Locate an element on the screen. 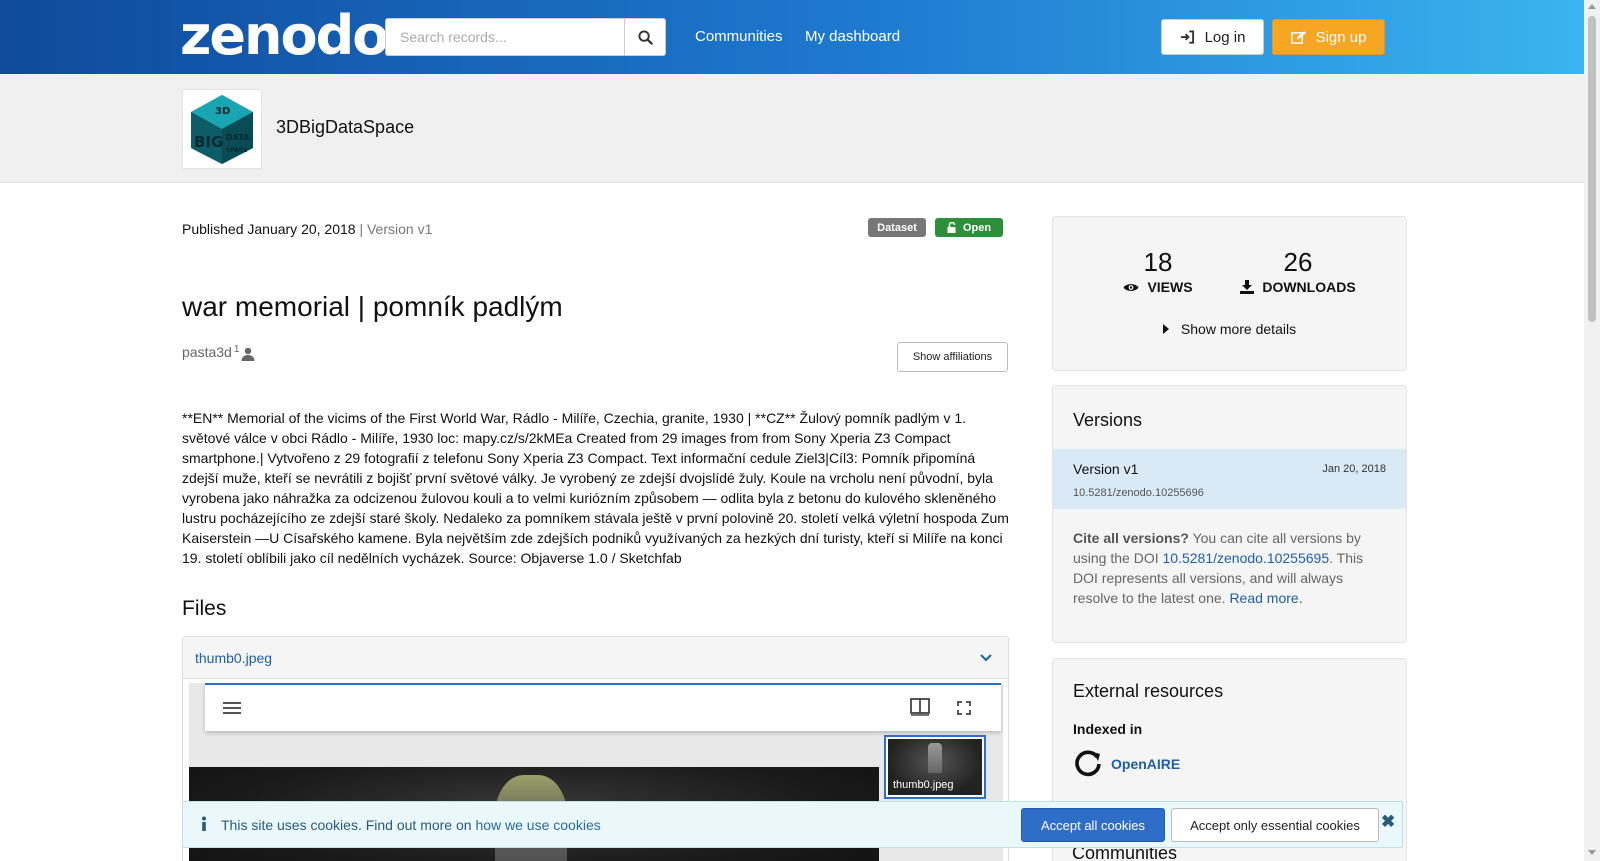 This screenshot has width=1600, height=861. cookie-text: This site uses cookies. Find out more on is located at coordinates (348, 825).